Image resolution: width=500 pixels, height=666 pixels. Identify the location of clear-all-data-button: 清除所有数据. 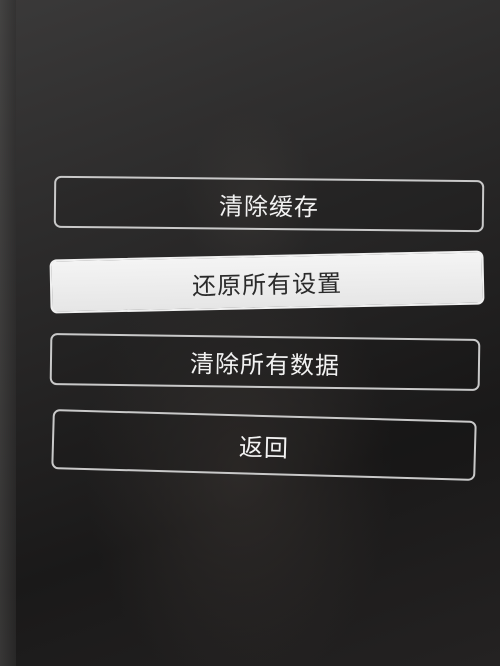
(265, 362).